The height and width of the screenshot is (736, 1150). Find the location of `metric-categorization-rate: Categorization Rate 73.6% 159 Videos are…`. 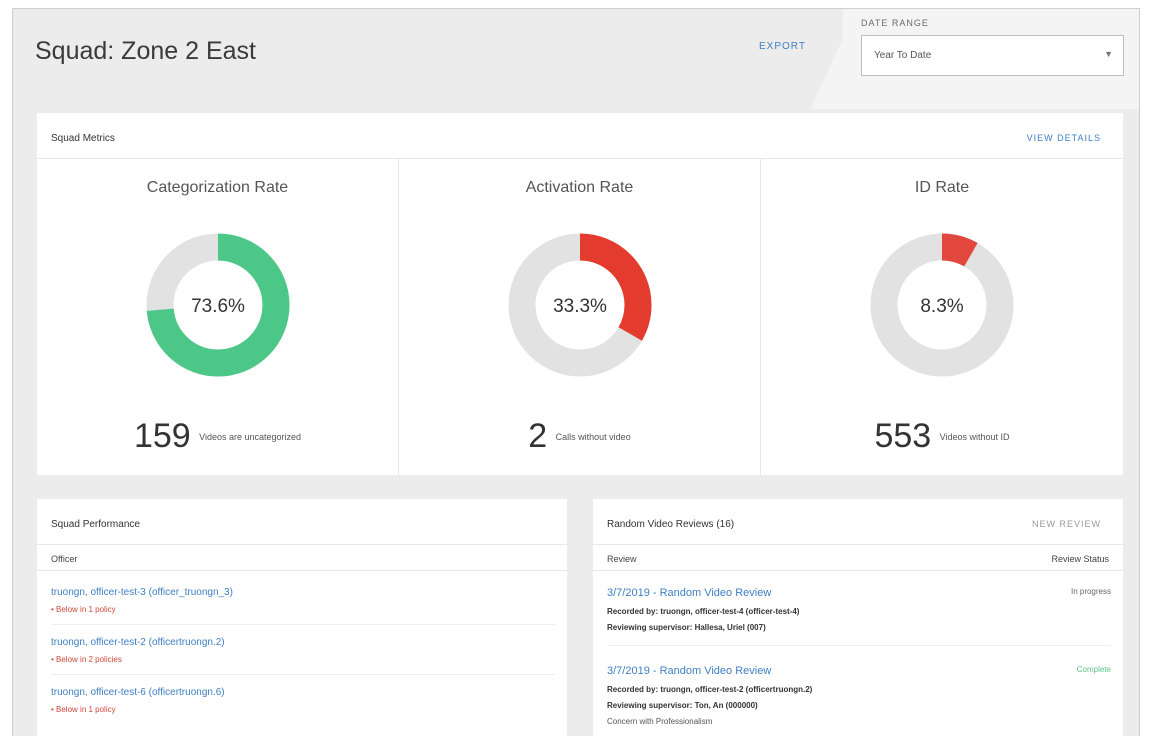

metric-categorization-rate: Categorization Rate 73.6% 159 Videos are… is located at coordinates (218, 317).